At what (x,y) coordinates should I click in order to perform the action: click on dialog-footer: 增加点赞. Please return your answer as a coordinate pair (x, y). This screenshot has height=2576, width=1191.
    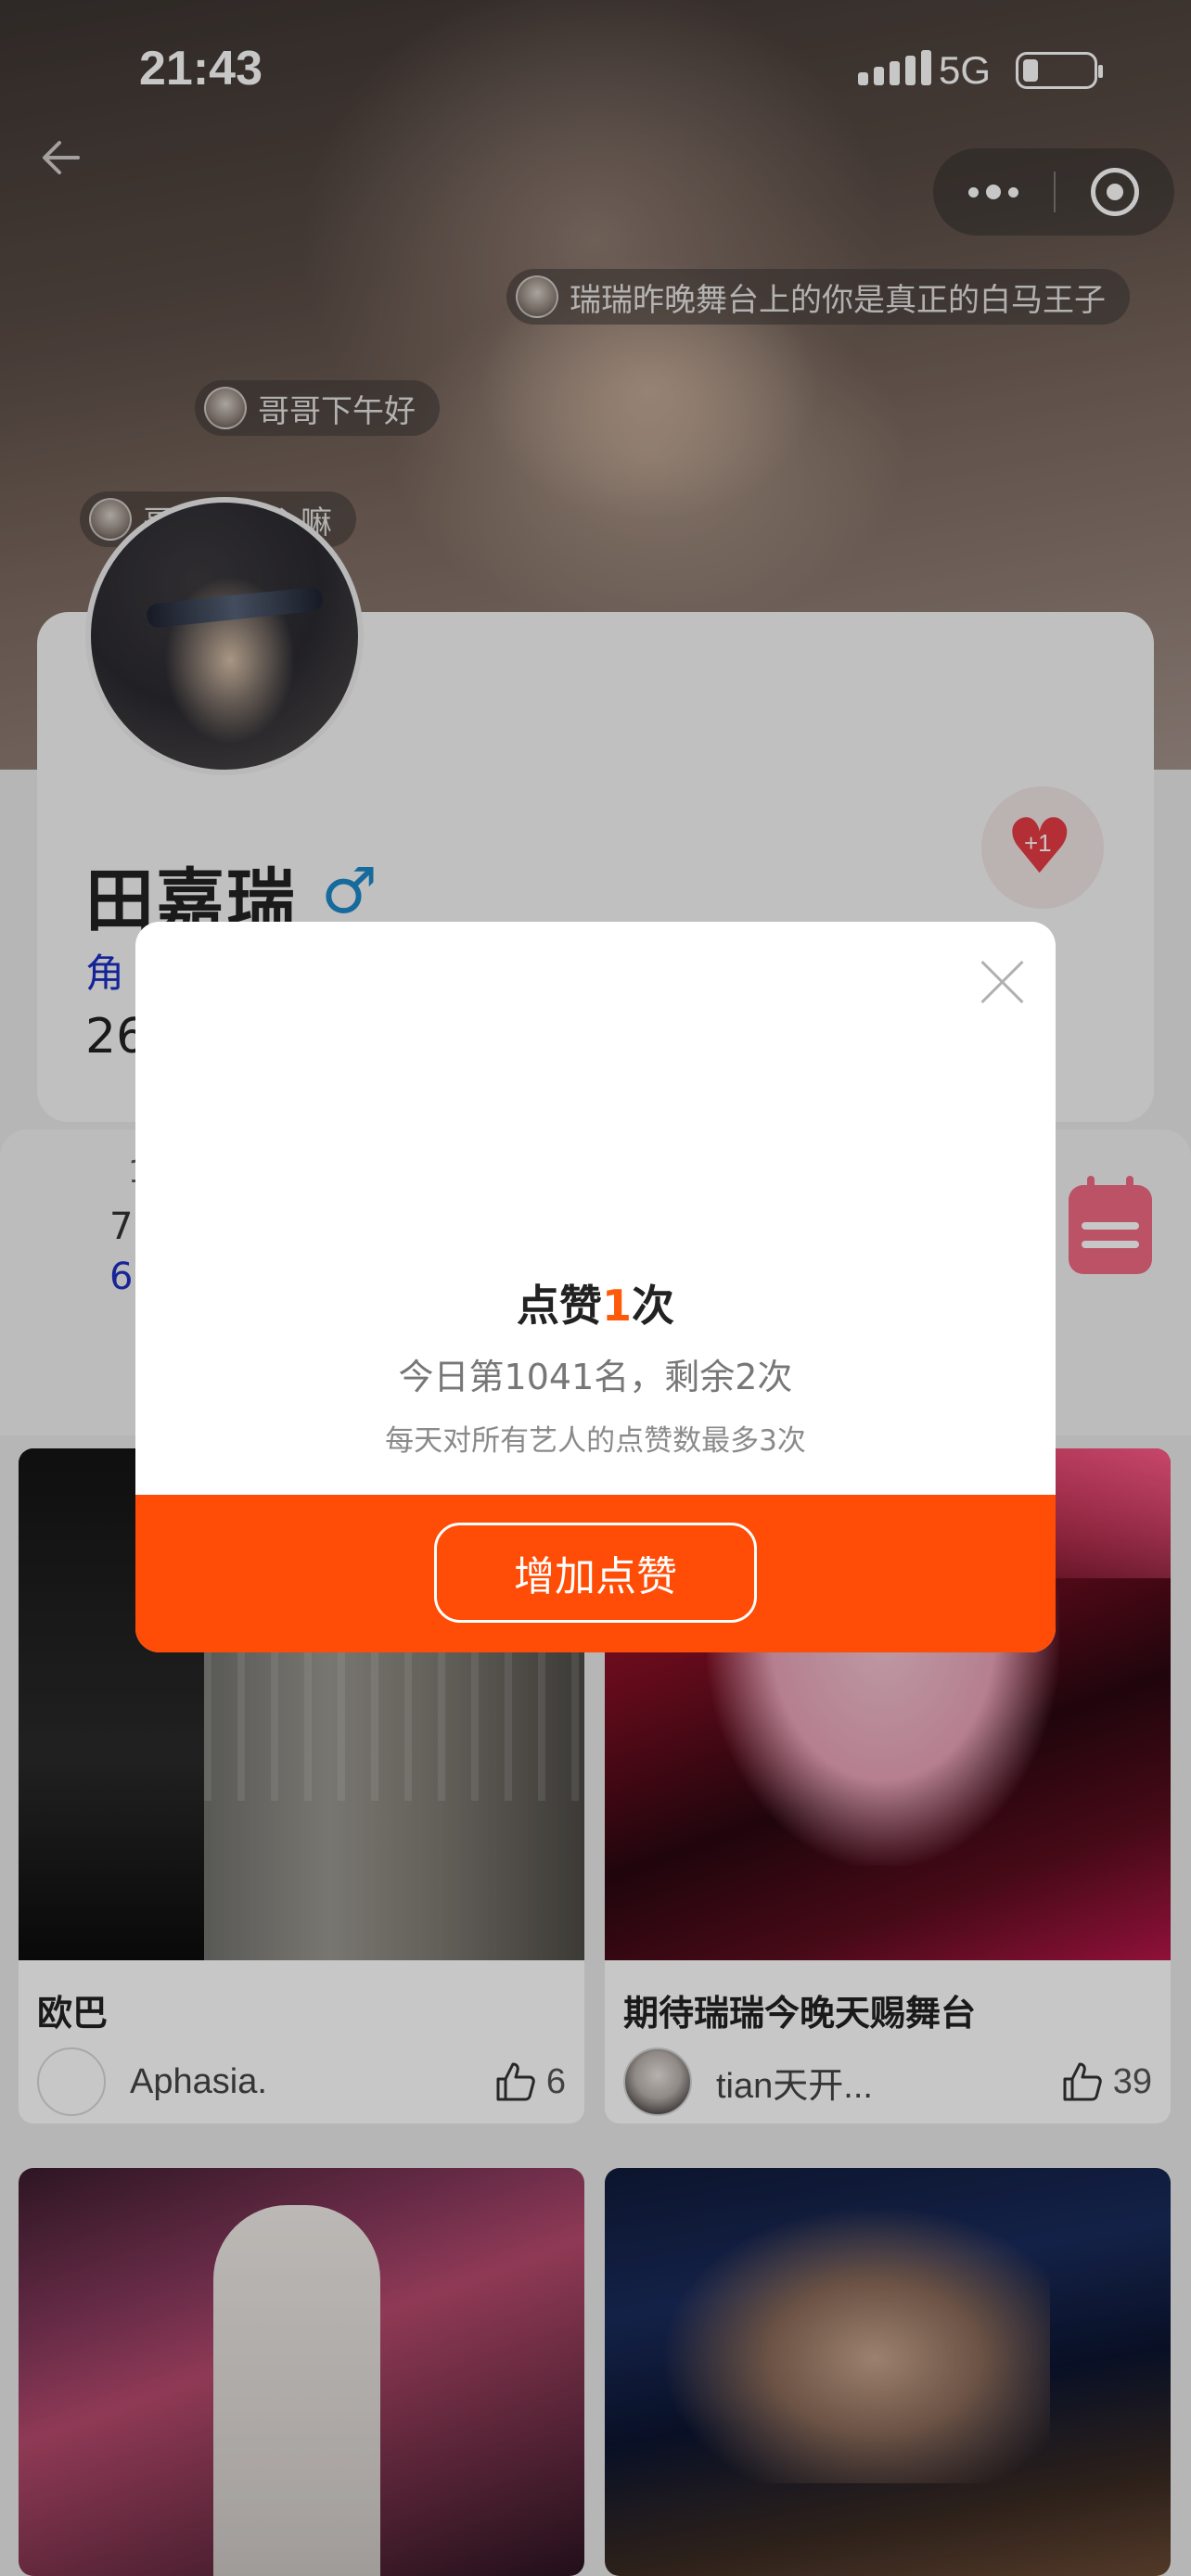
    Looking at the image, I should click on (595, 1573).